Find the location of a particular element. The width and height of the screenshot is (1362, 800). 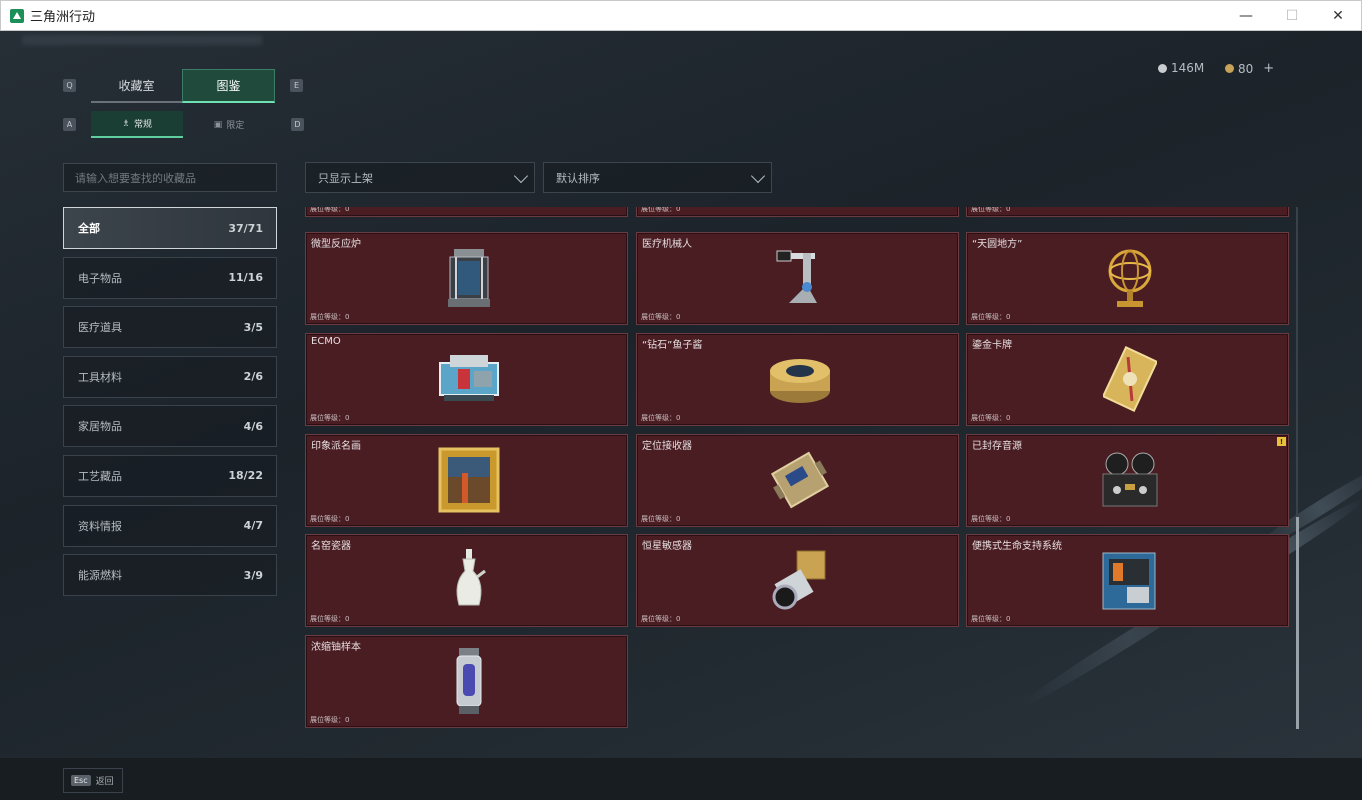

item-card: 医疗机械人 展位等级：0 is located at coordinates (797, 278).